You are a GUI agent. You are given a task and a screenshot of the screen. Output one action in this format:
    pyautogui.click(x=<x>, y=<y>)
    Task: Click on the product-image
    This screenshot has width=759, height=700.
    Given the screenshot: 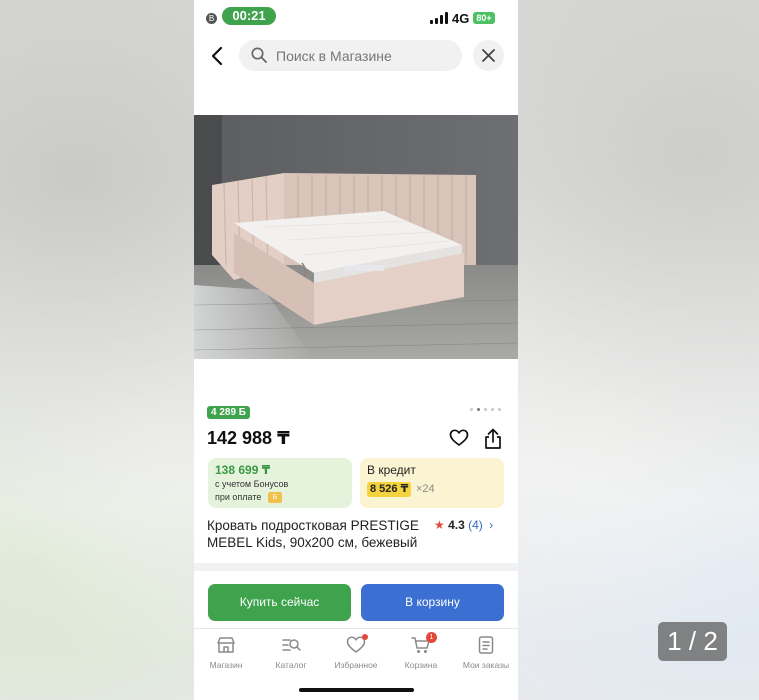 What is the action you would take?
    pyautogui.click(x=356, y=237)
    